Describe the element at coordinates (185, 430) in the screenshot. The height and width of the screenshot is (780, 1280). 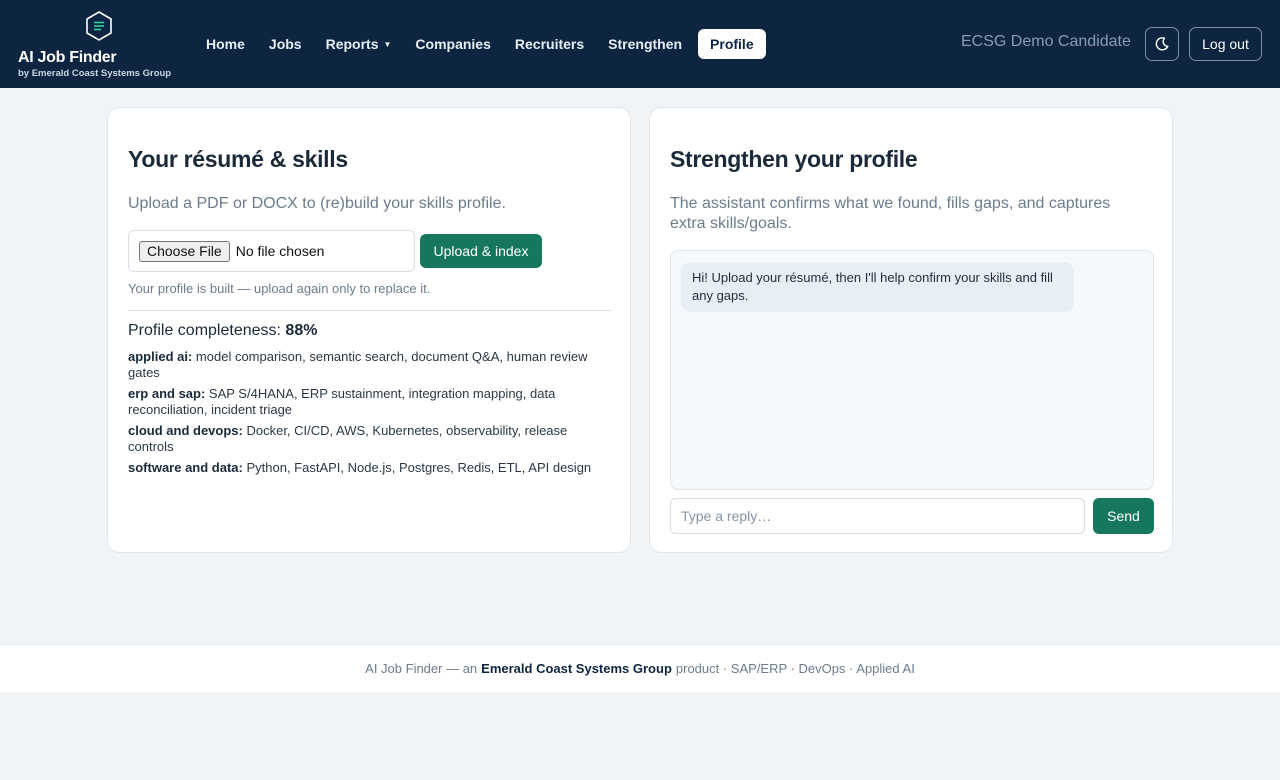
I see `skill-category: cloud and devops:` at that location.